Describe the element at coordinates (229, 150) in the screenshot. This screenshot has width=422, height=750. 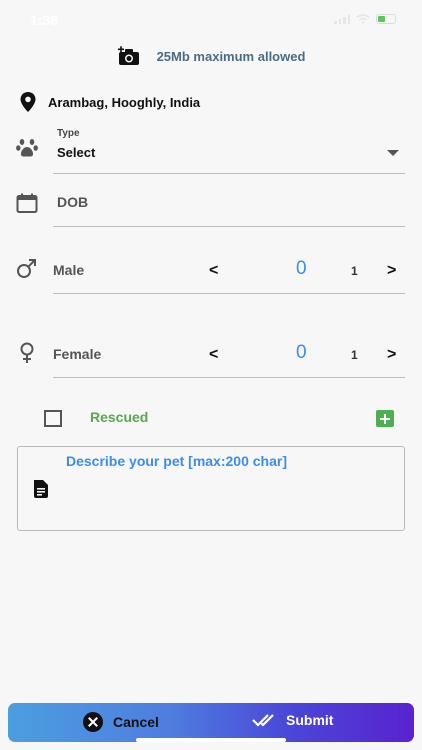
I see `type-dropdown: Type Select` at that location.